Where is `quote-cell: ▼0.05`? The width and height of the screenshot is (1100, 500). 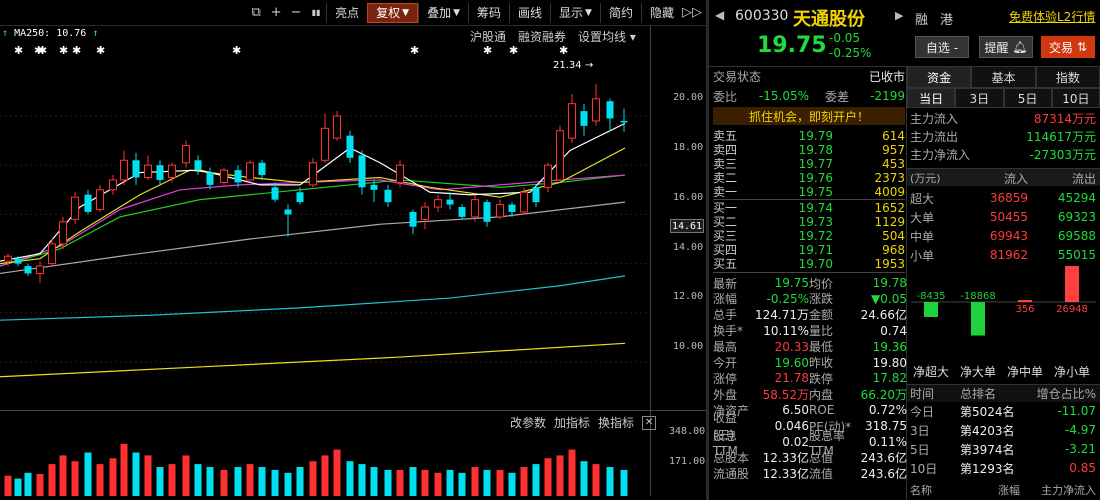
quote-cell: ▼0.05 is located at coordinates (889, 298).